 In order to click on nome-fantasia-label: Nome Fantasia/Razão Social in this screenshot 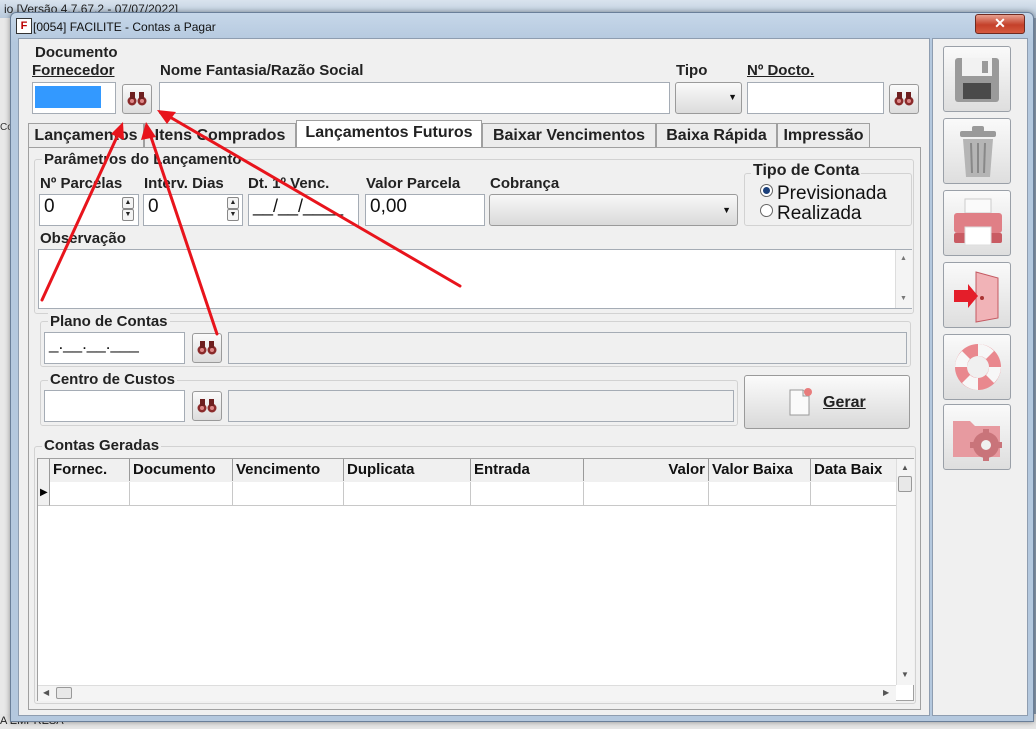, I will do `click(262, 70)`.